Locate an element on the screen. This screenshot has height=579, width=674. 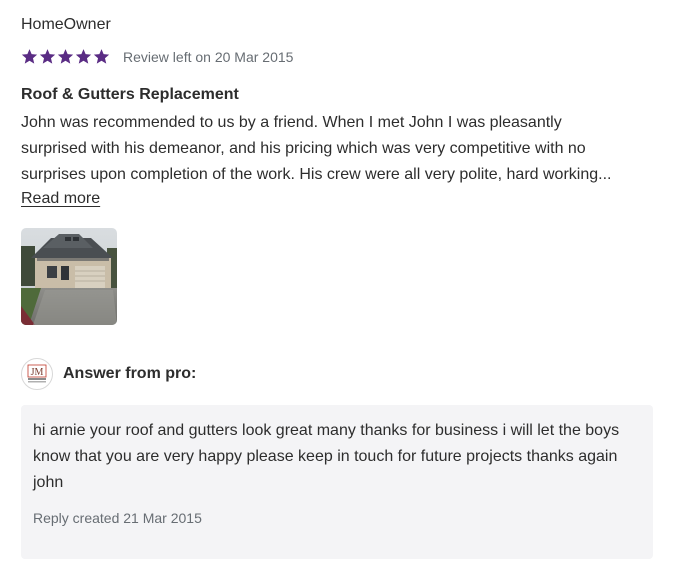
answer-from-pro-label: Answer from pro: is located at coordinates (130, 373).